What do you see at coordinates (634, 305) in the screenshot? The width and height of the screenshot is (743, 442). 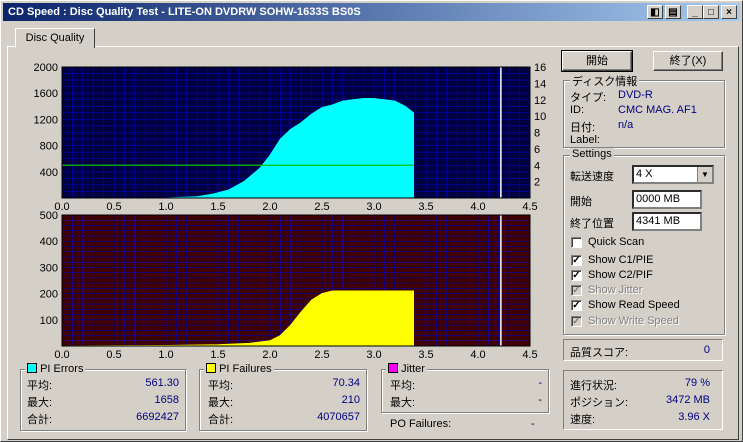 I see `show-read-label: Show Read Speed` at bounding box center [634, 305].